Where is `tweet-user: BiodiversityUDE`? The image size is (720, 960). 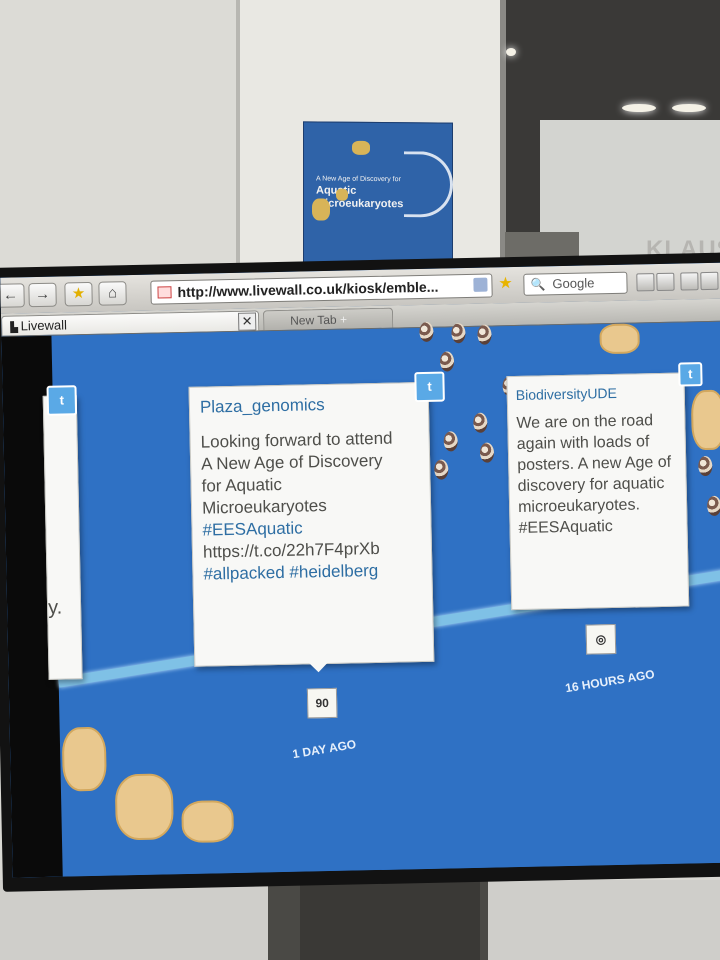 tweet-user: BiodiversityUDE is located at coordinates (566, 394).